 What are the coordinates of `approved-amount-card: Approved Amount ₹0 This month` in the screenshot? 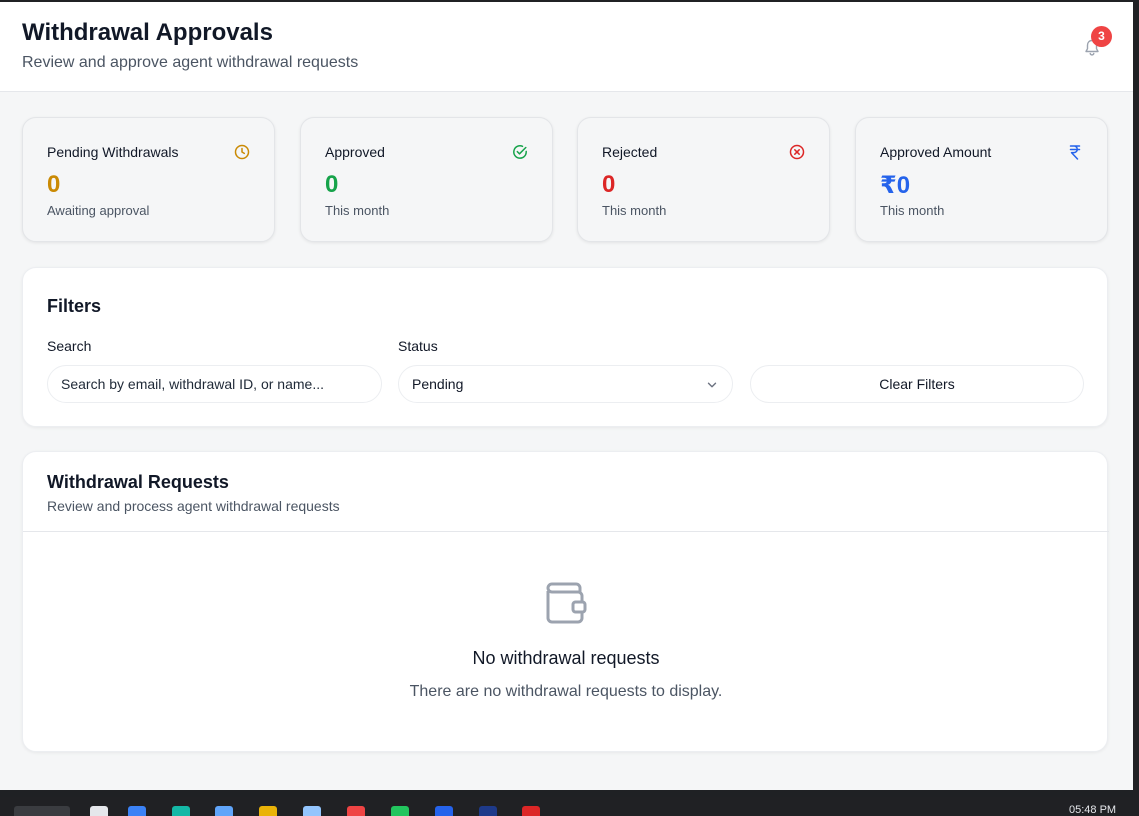 It's located at (981, 179).